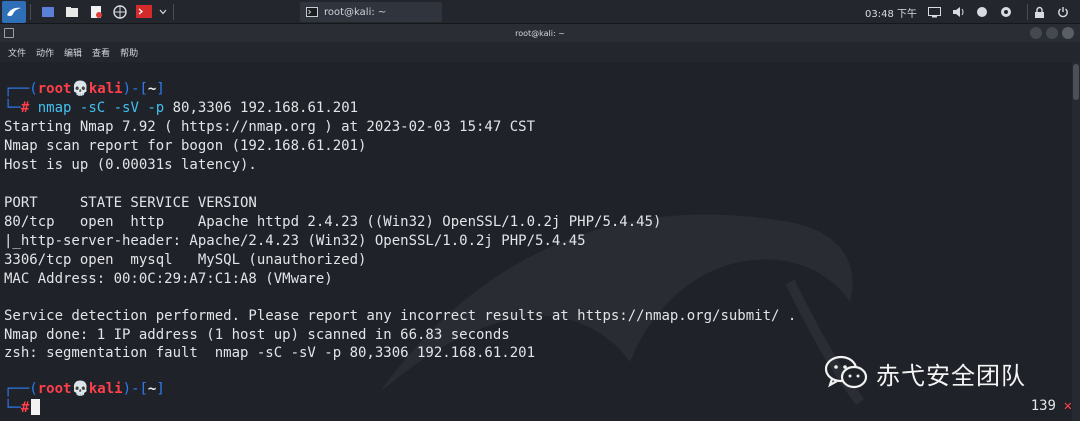  I want to click on menu-actions: 动作, so click(45, 52).